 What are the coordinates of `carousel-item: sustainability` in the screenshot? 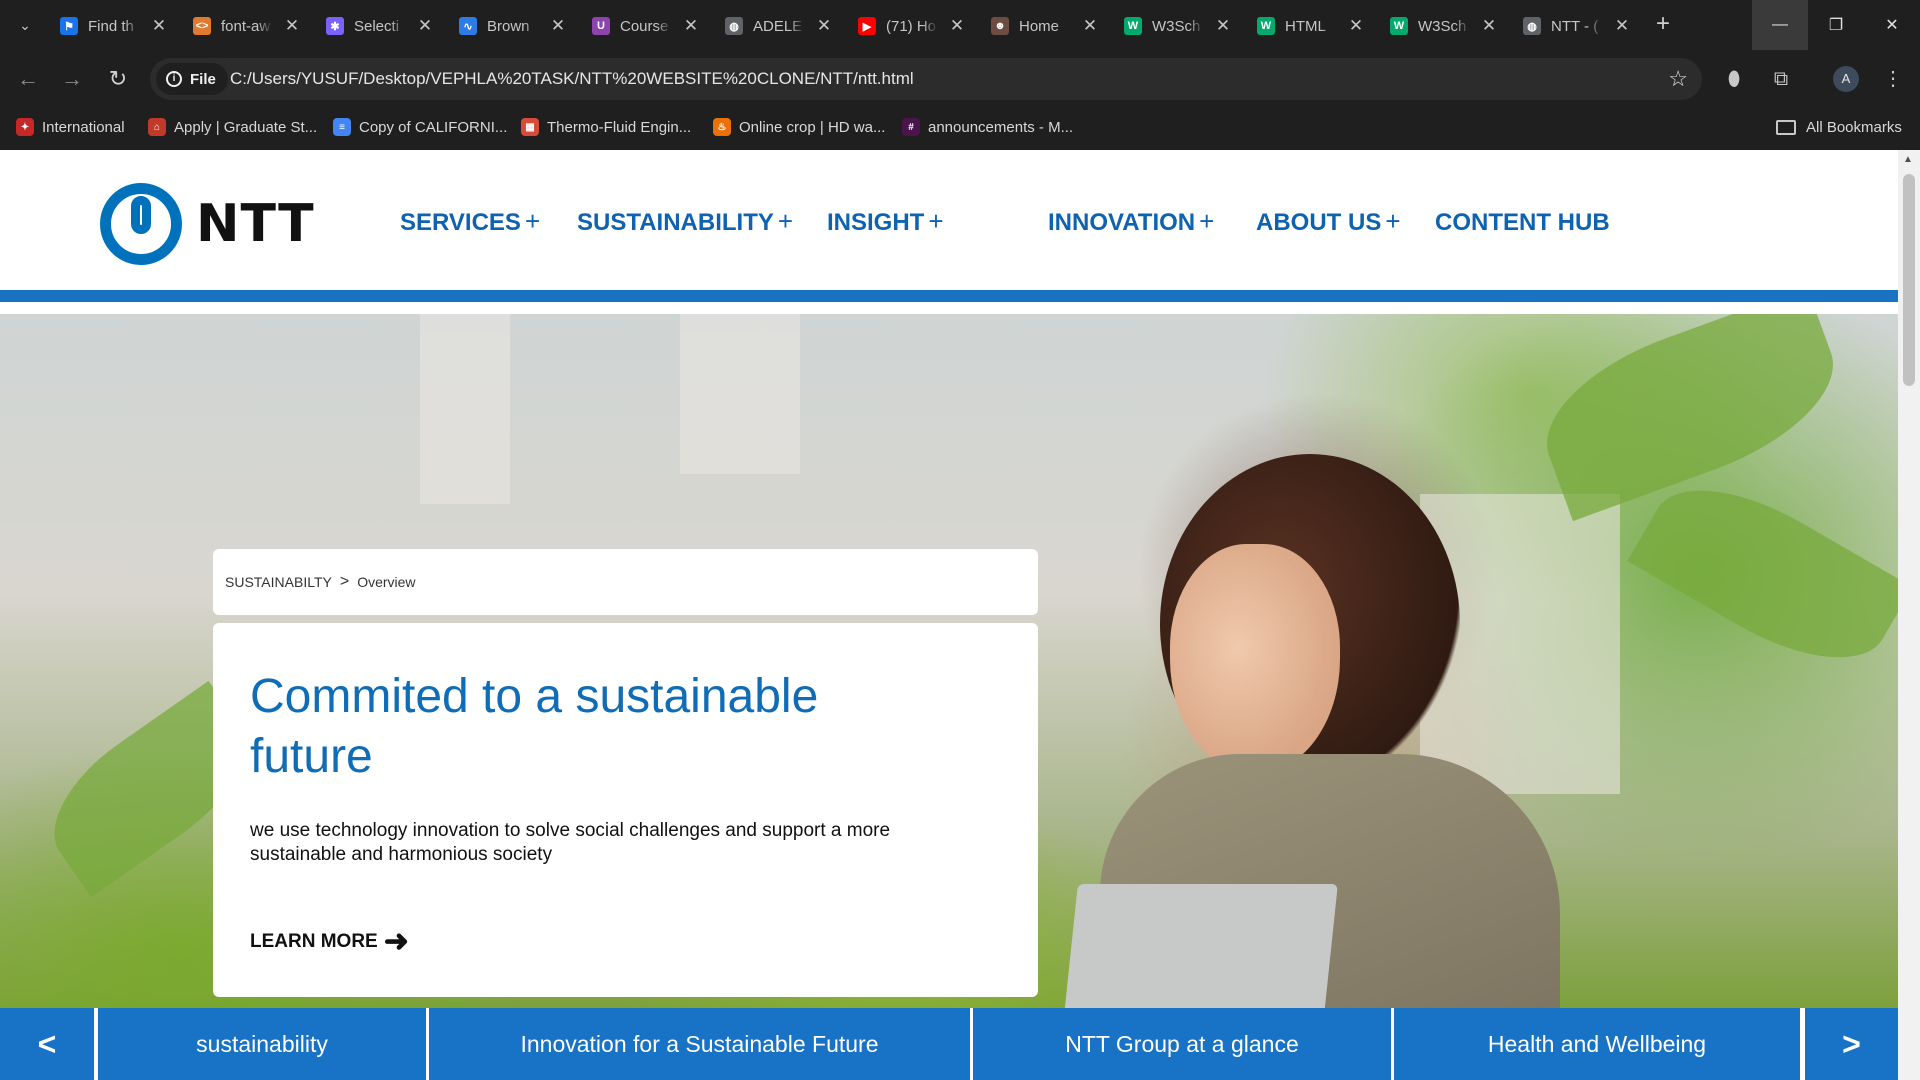 It's located at (262, 1044).